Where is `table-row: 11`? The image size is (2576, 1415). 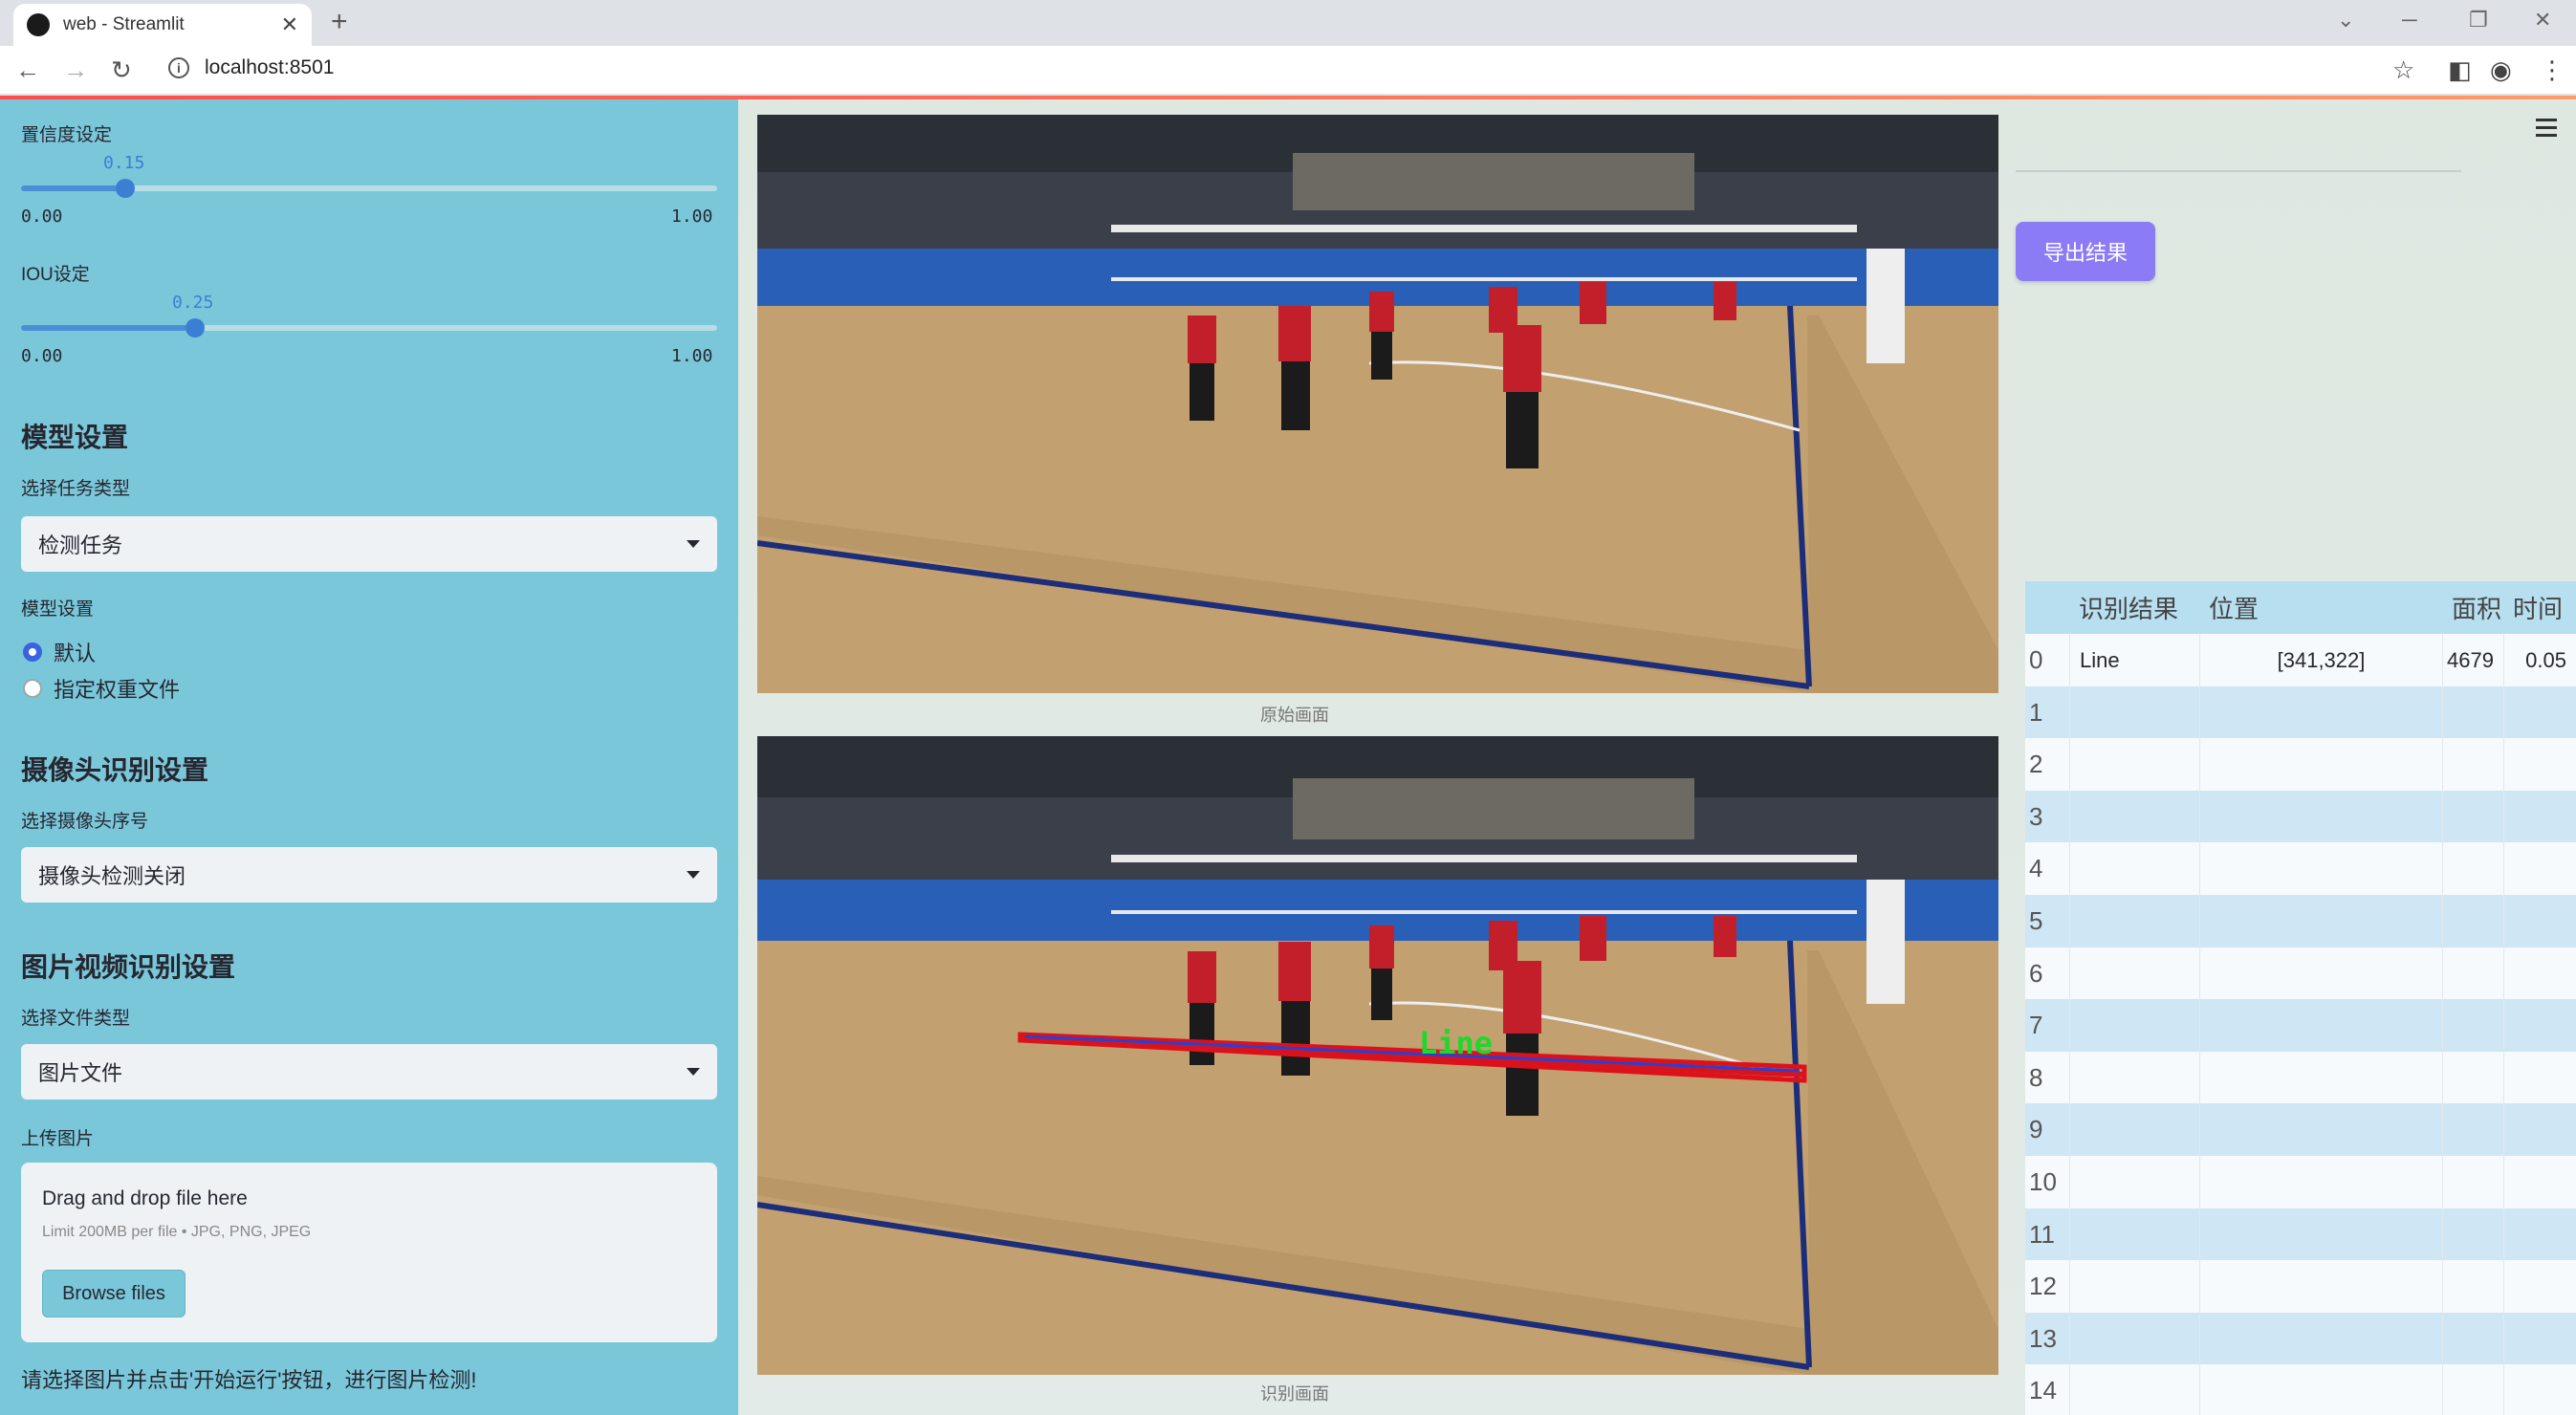
table-row: 11 is located at coordinates (2300, 1235).